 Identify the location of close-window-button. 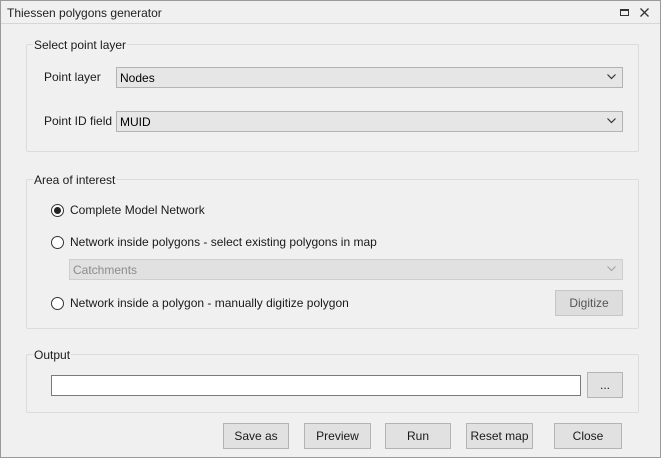
(644, 12).